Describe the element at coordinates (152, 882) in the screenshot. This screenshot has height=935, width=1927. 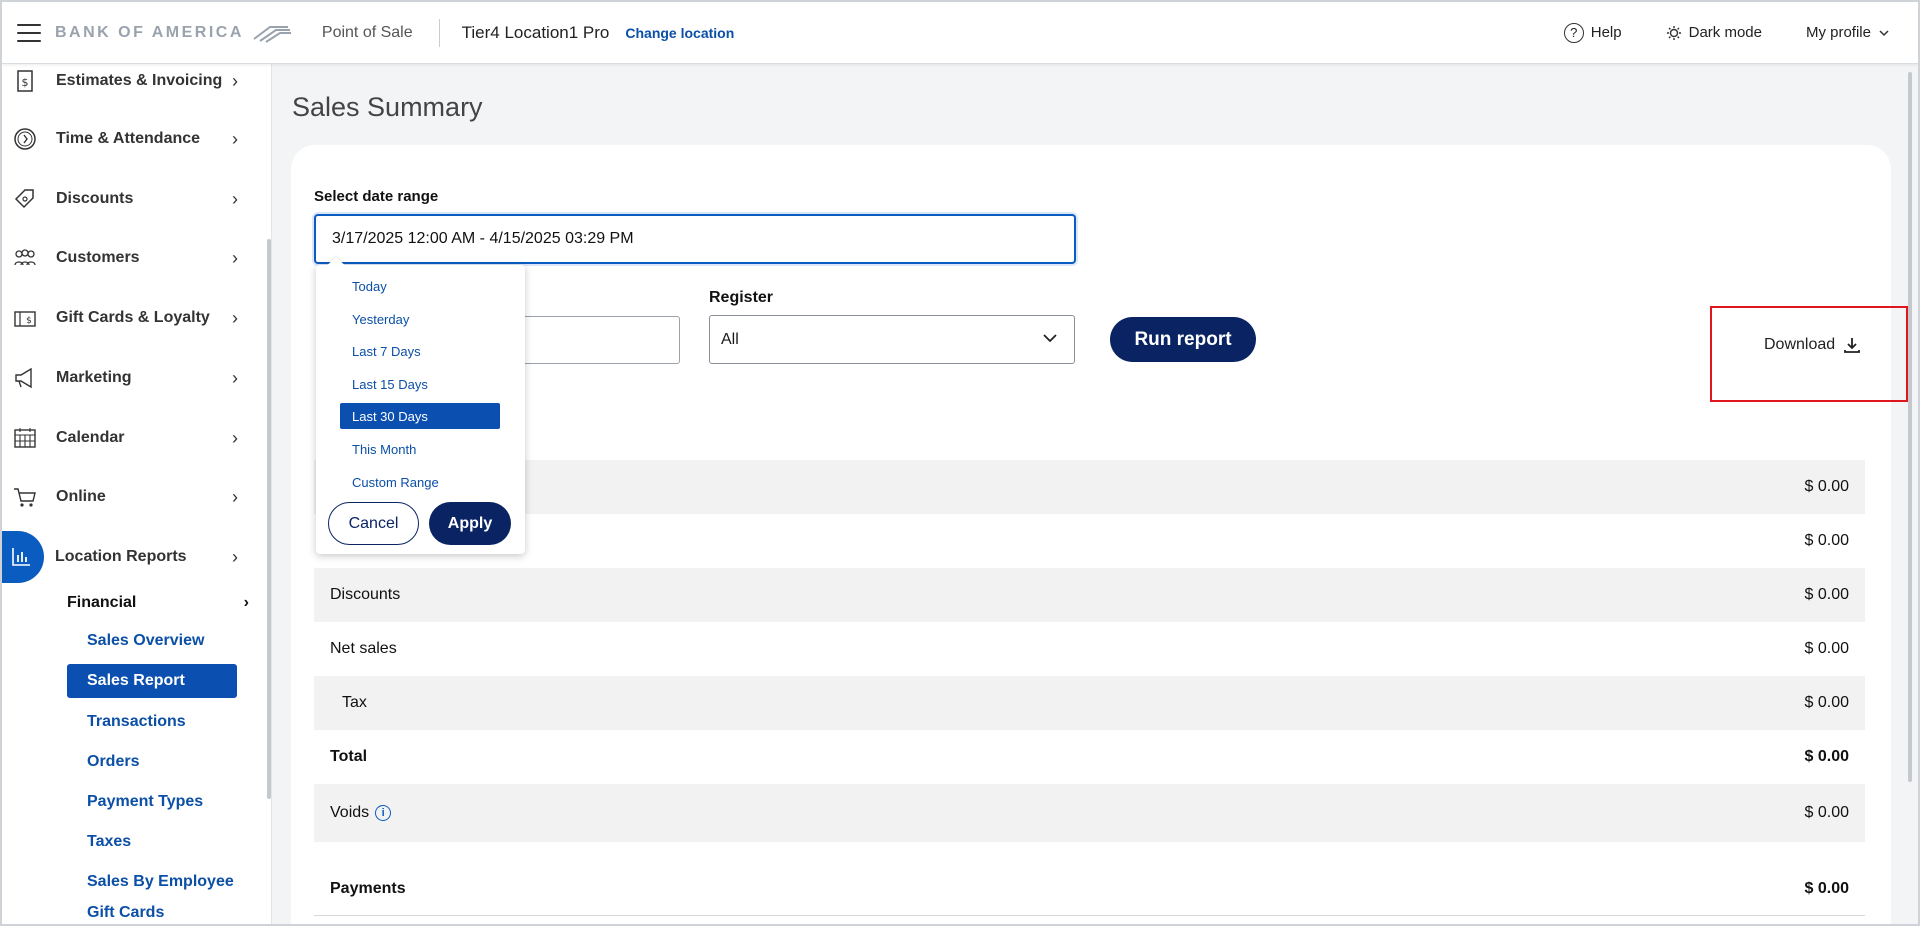
I see `sidebar-sub-sales-by-employee: Sales By Employee` at that location.